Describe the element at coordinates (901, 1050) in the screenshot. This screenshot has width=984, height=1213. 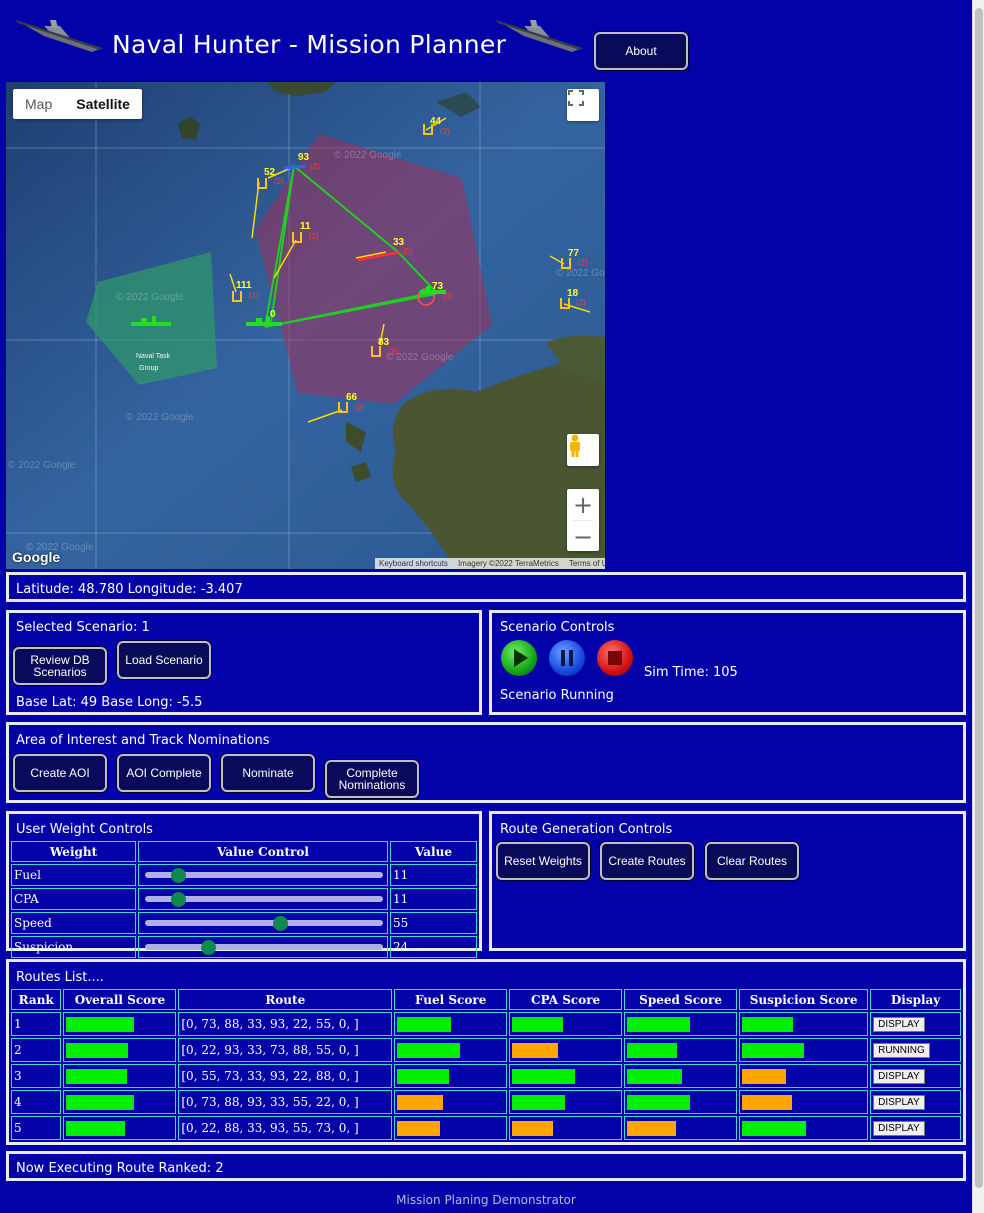
I see `display-route-button: RUNNING` at that location.